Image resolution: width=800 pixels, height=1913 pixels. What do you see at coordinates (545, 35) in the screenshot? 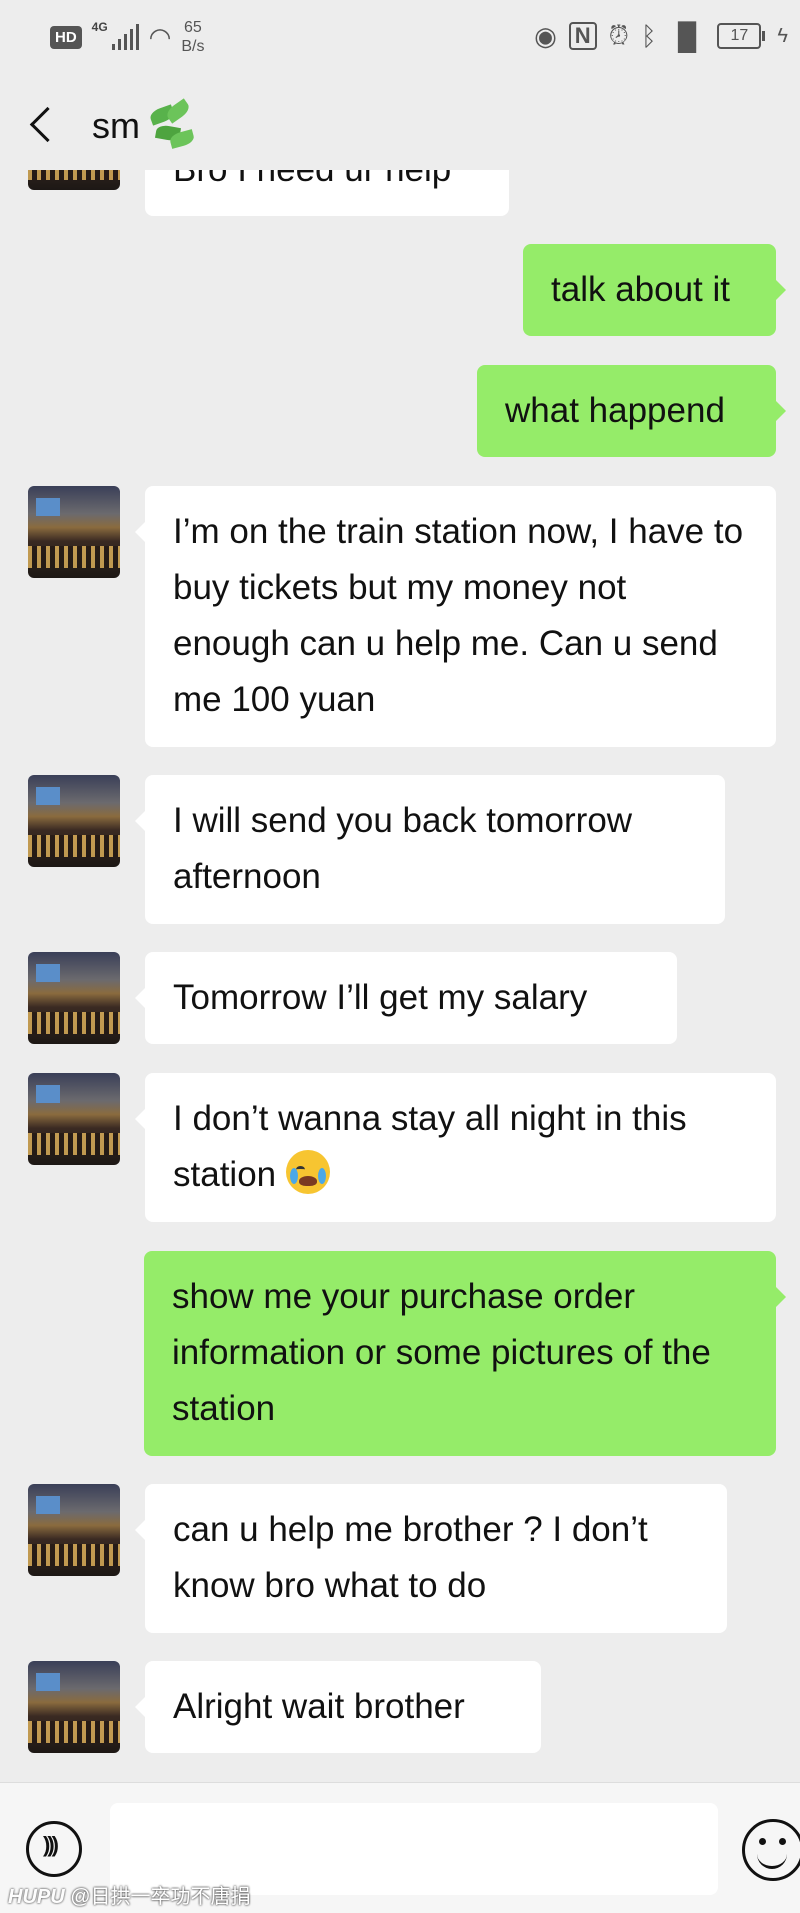
I see `eye-icon: ◉` at bounding box center [545, 35].